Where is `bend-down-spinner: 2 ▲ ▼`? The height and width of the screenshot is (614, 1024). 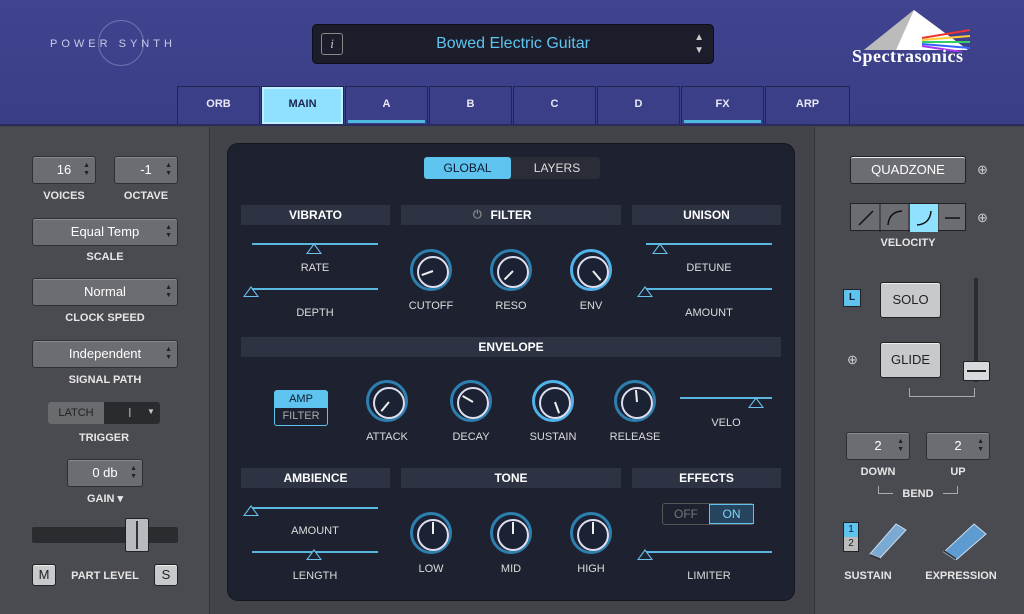
bend-down-spinner: 2 ▲ ▼ is located at coordinates (878, 446).